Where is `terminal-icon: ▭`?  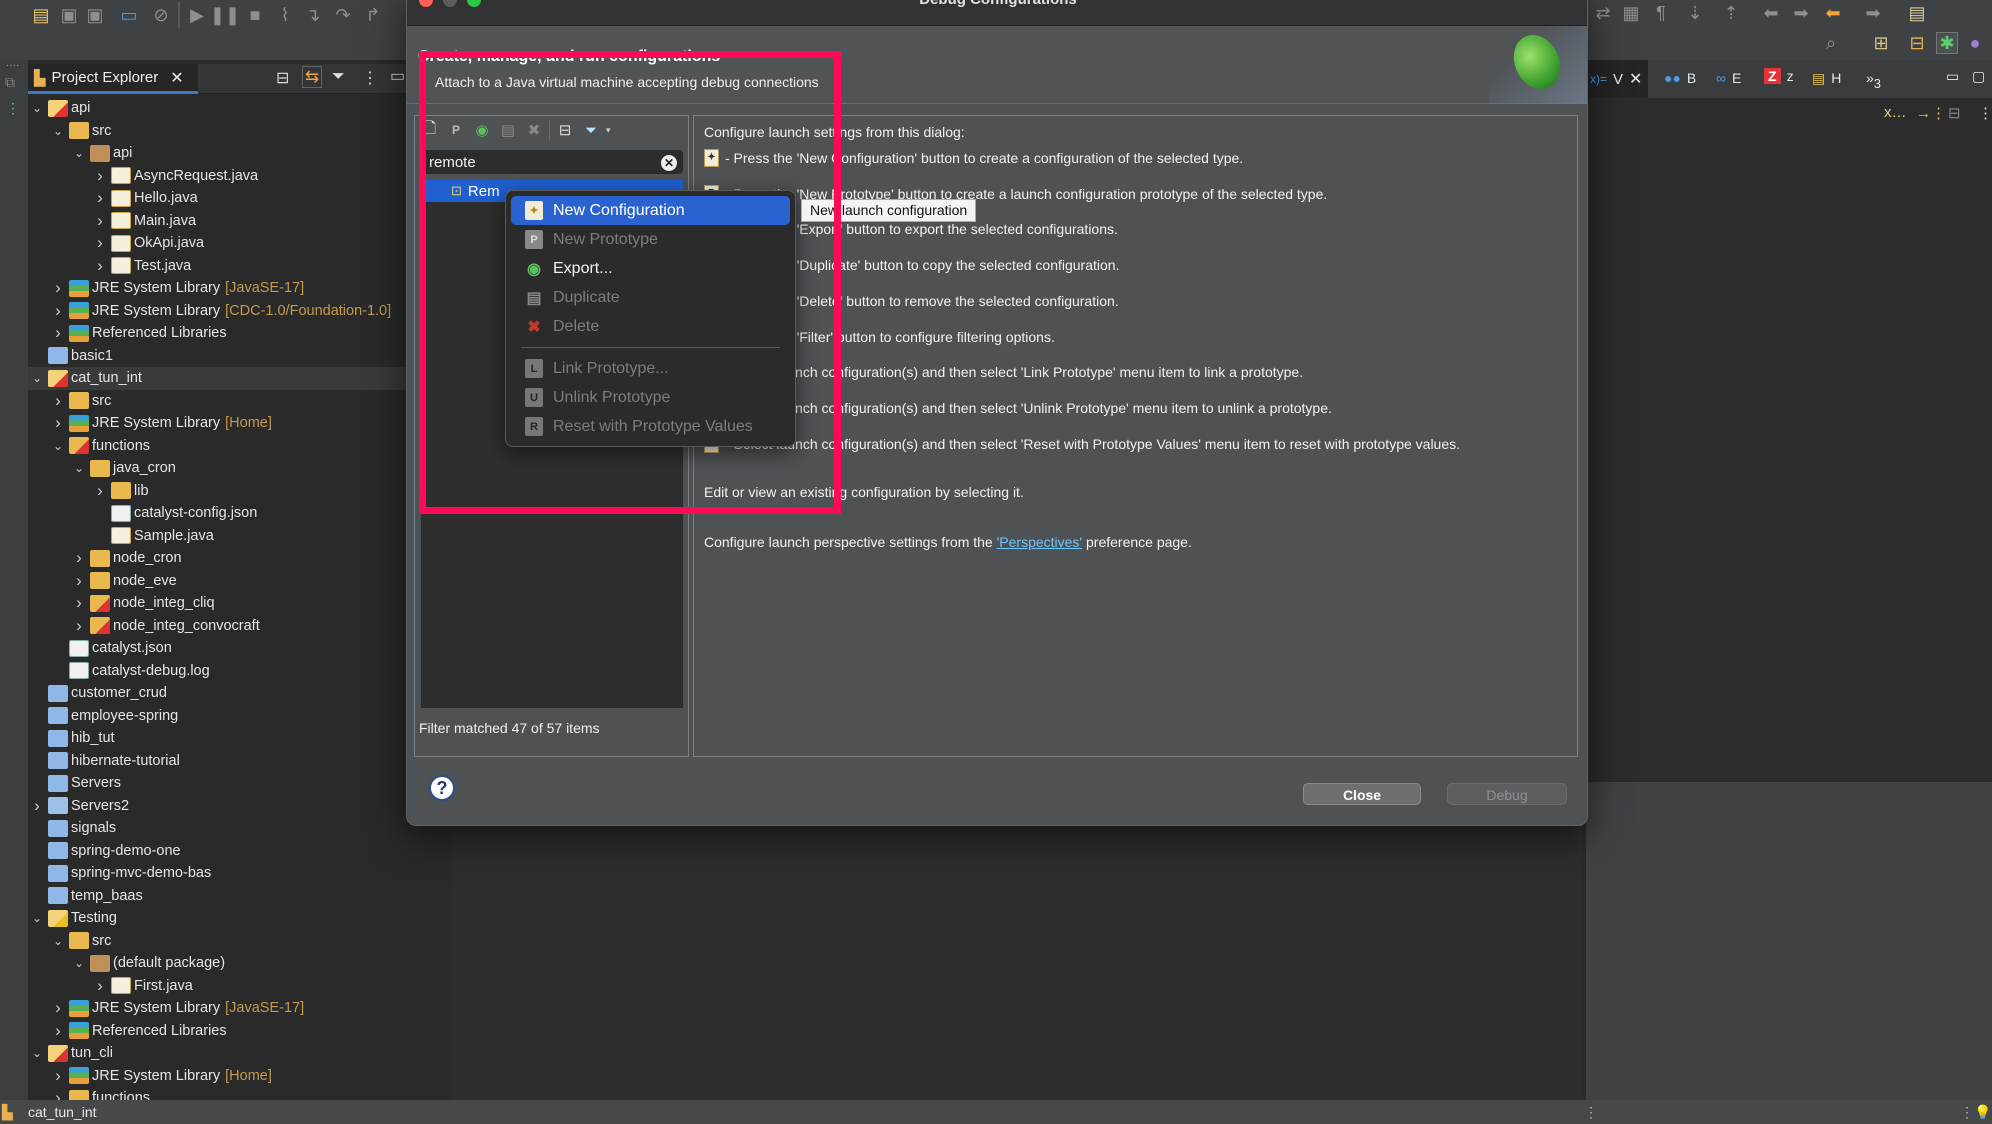
terminal-icon: ▭ is located at coordinates (129, 15).